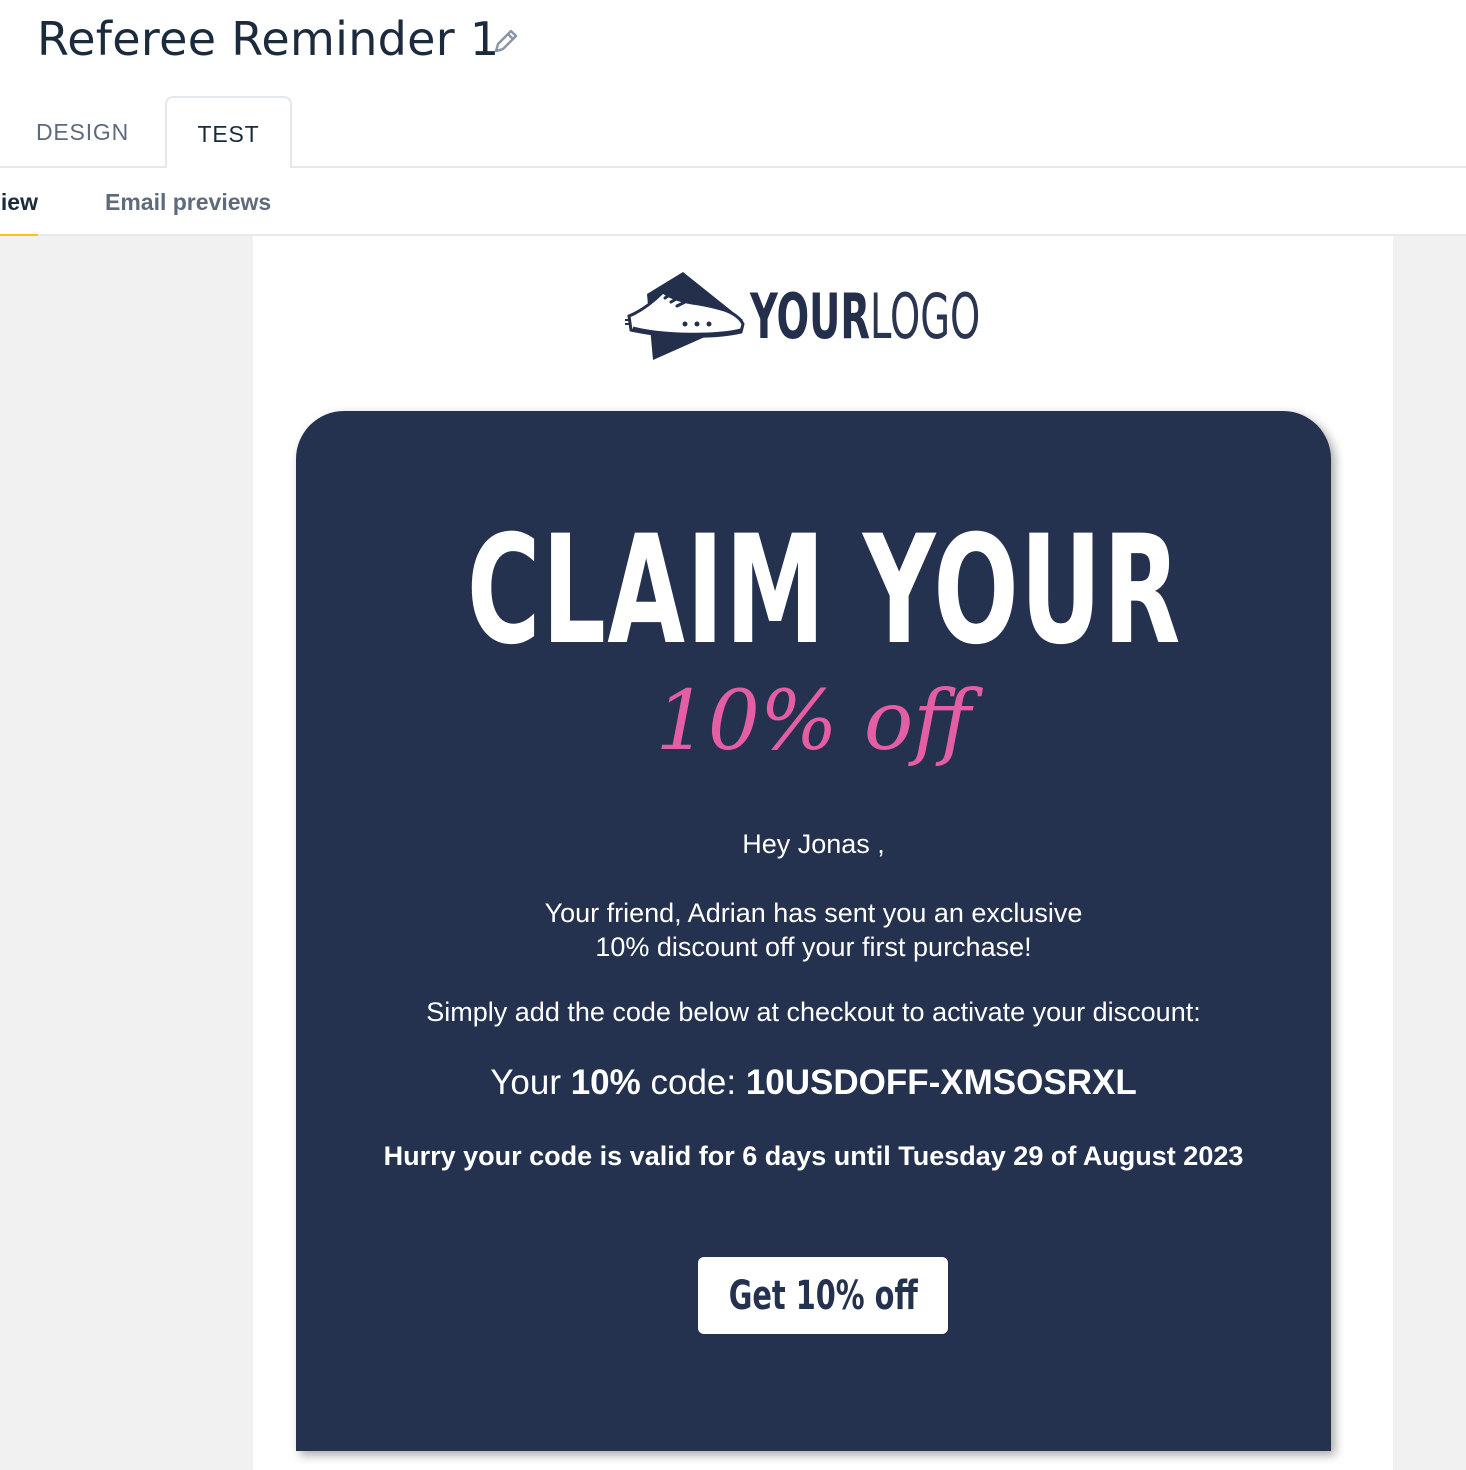 This screenshot has height=1470, width=1466. I want to click on greeting: Hey Jonas ,, so click(813, 844).